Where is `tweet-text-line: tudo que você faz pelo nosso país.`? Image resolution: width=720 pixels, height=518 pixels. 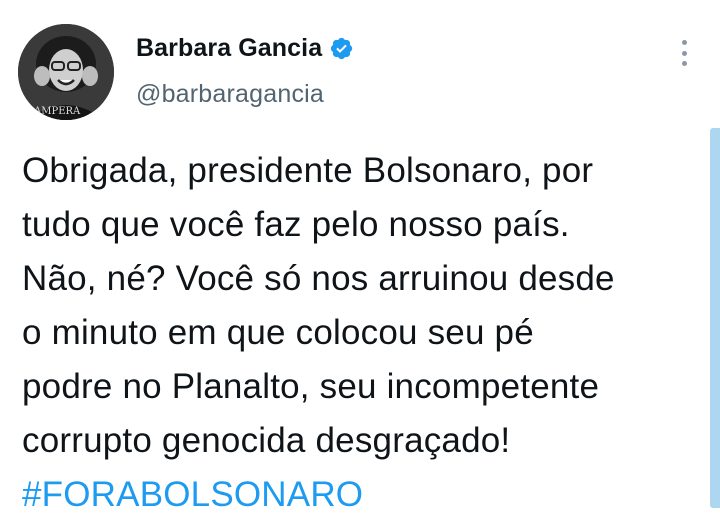 tweet-text-line: tudo que você faz pelo nosso país. is located at coordinates (296, 224).